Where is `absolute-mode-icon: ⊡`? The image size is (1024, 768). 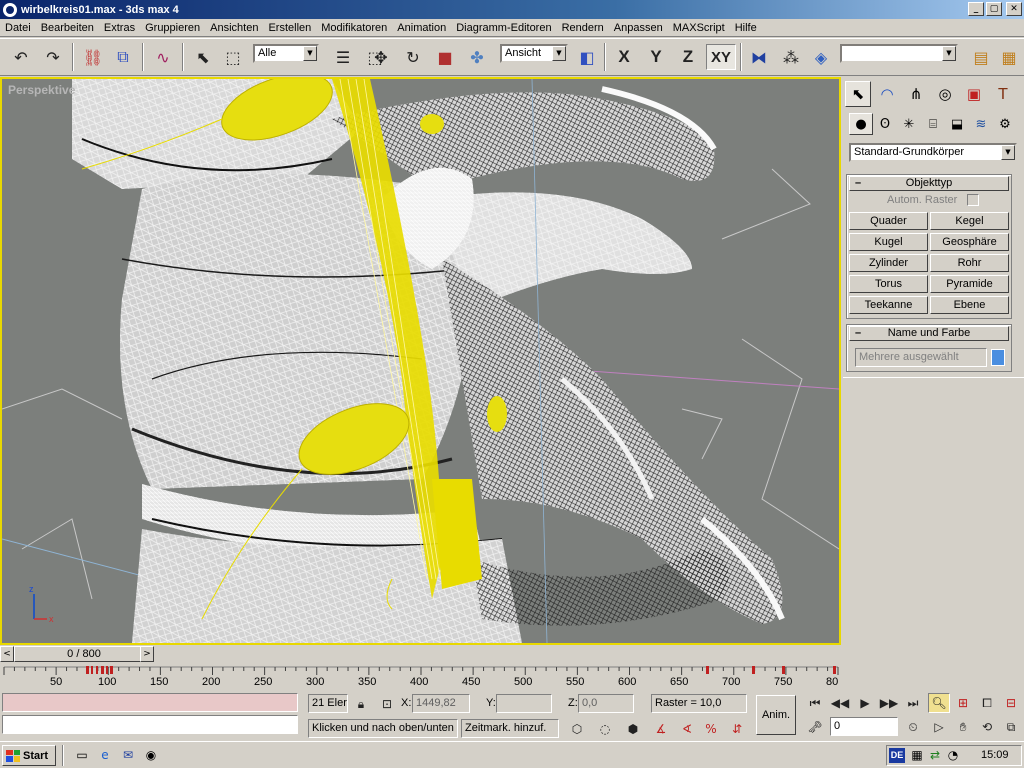
absolute-mode-icon: ⊡ is located at coordinates (387, 704).